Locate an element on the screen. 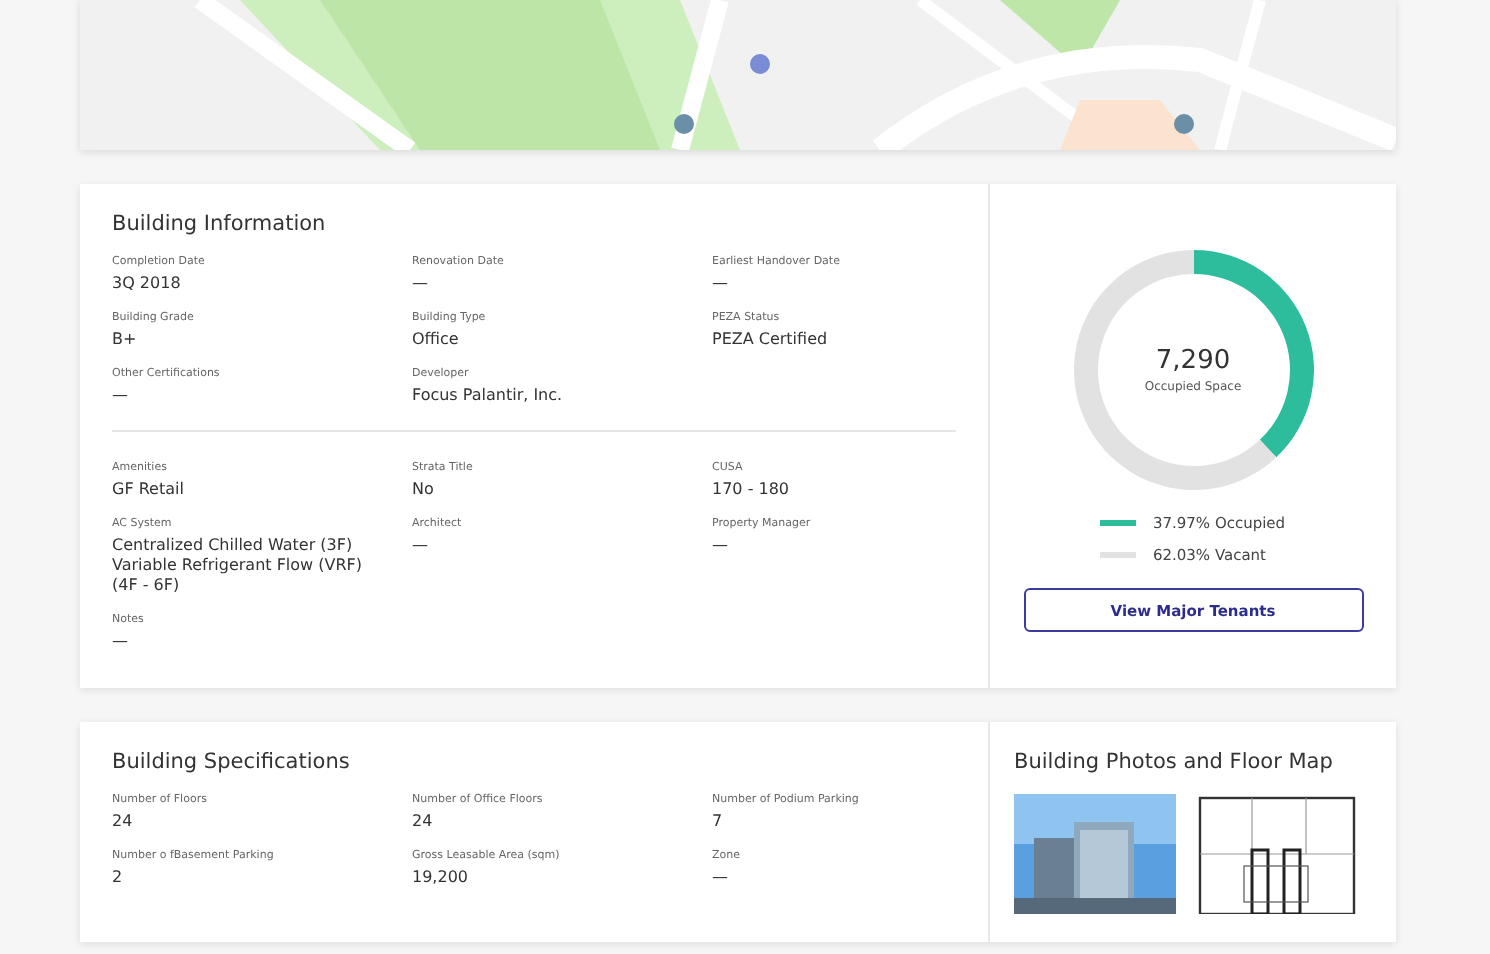 This screenshot has height=954, width=1490. field-value: B+ is located at coordinates (125, 340).